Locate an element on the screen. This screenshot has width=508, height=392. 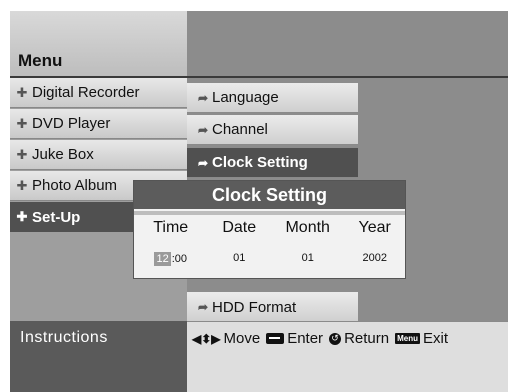
header-right is located at coordinates (347, 43).